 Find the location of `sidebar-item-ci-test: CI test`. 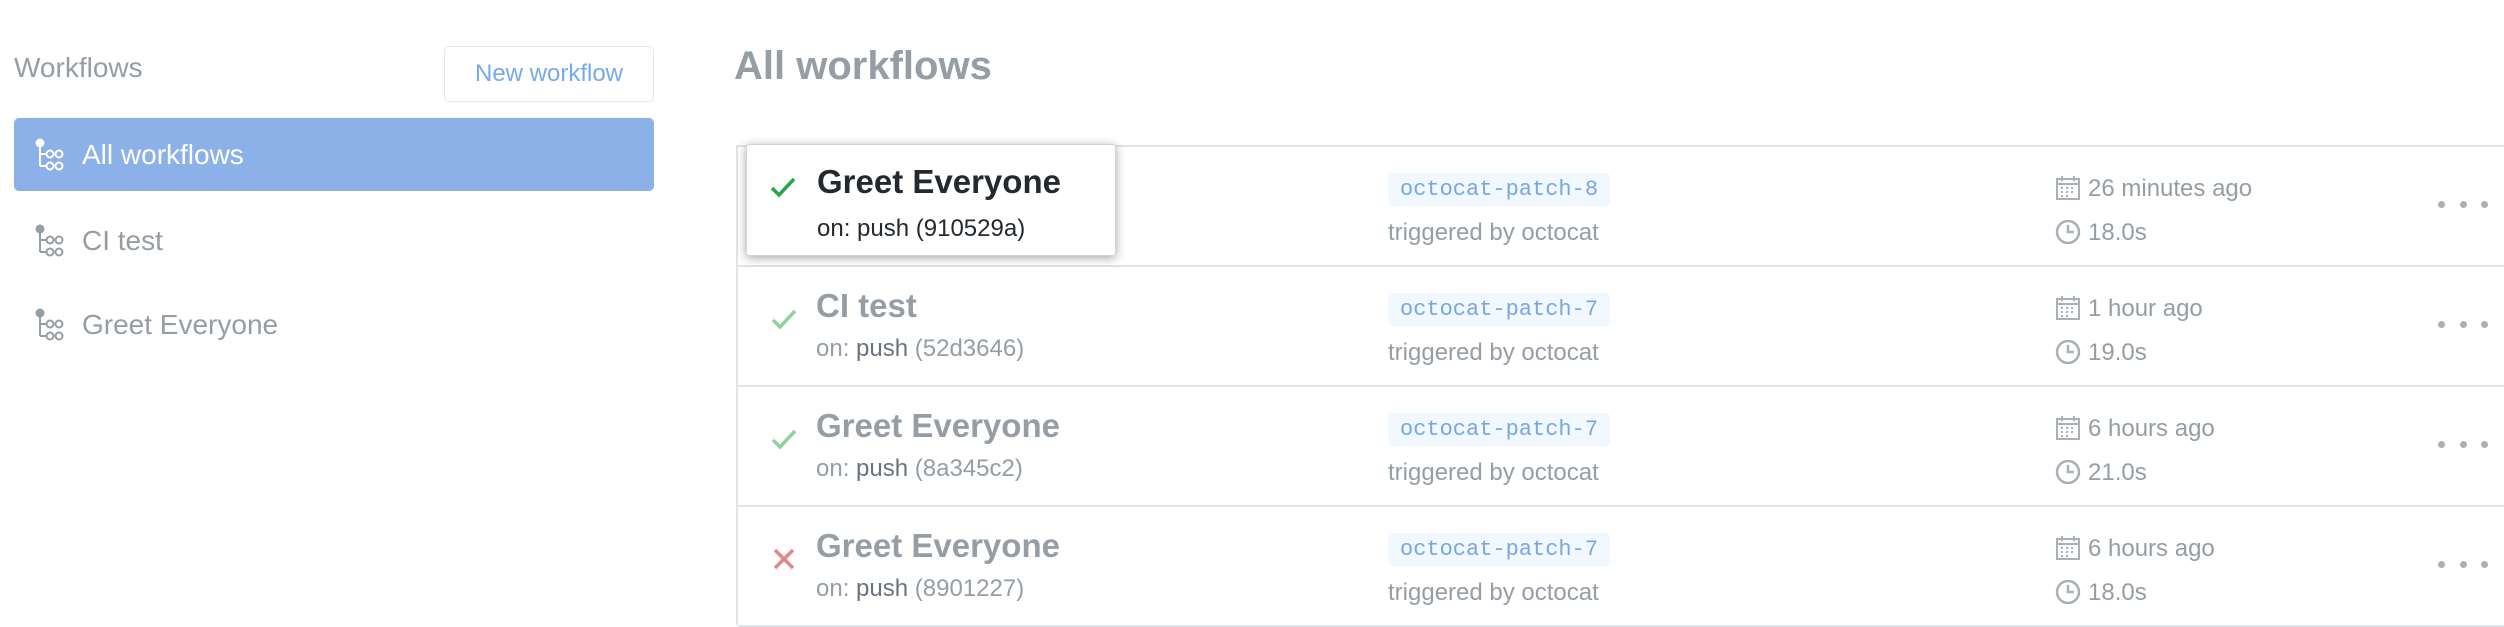

sidebar-item-ci-test: CI test is located at coordinates (334, 240).